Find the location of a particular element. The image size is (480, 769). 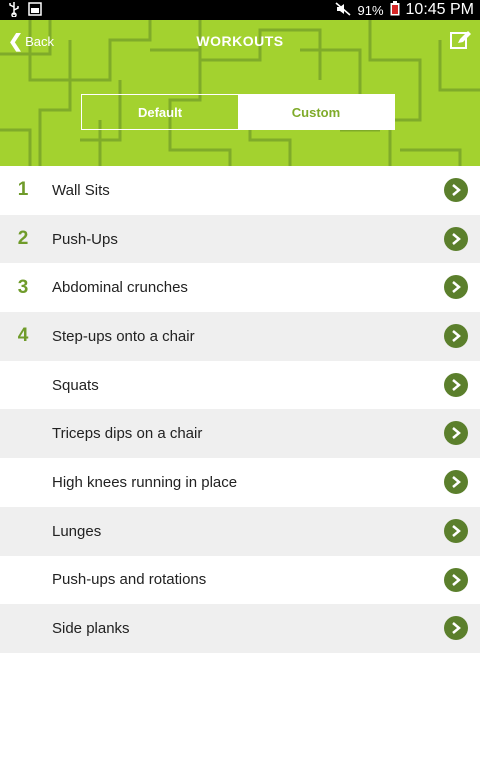

list-item: 3 Abdominal crunches is located at coordinates (240, 287).